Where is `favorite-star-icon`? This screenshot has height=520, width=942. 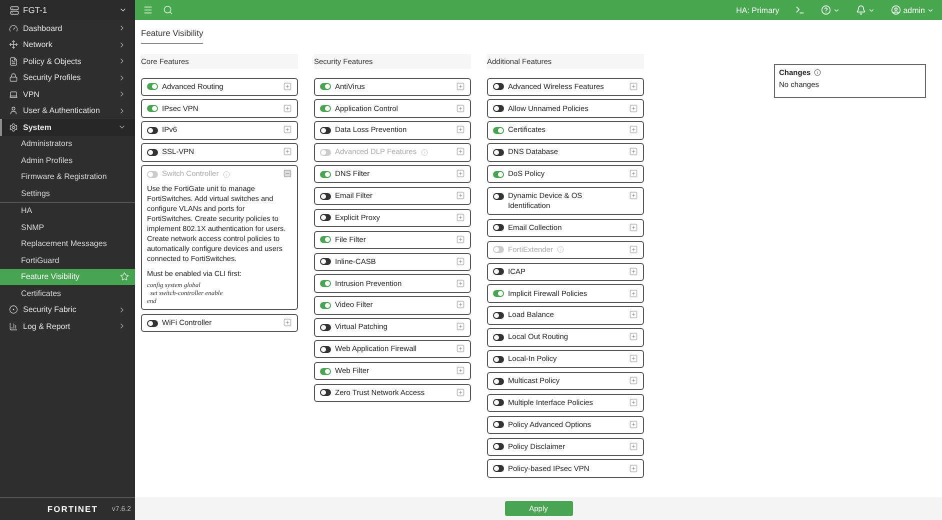
favorite-star-icon is located at coordinates (124, 277).